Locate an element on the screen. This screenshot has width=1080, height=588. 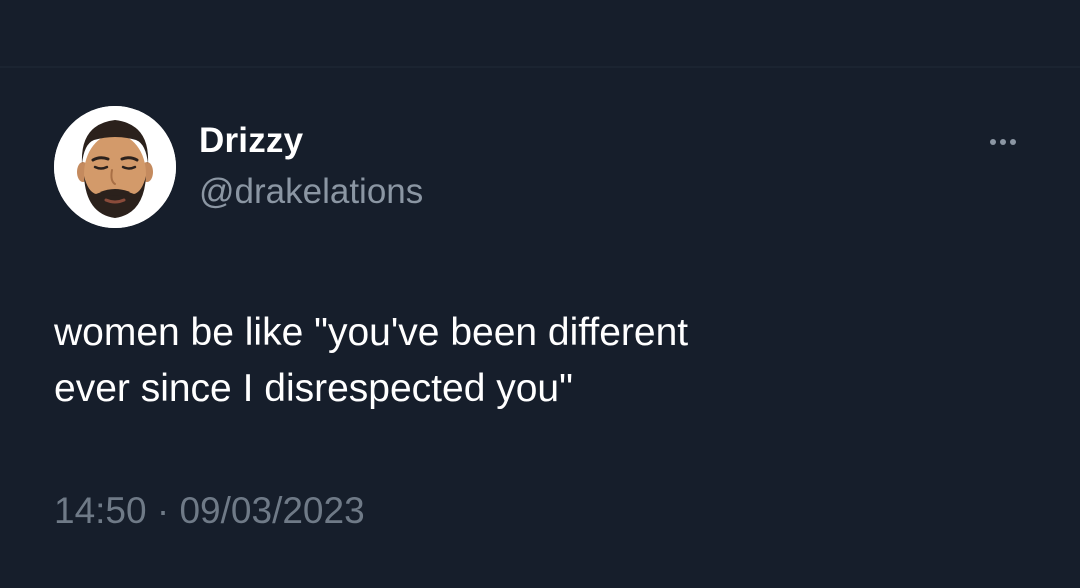
more-options-button is located at coordinates (1003, 142).